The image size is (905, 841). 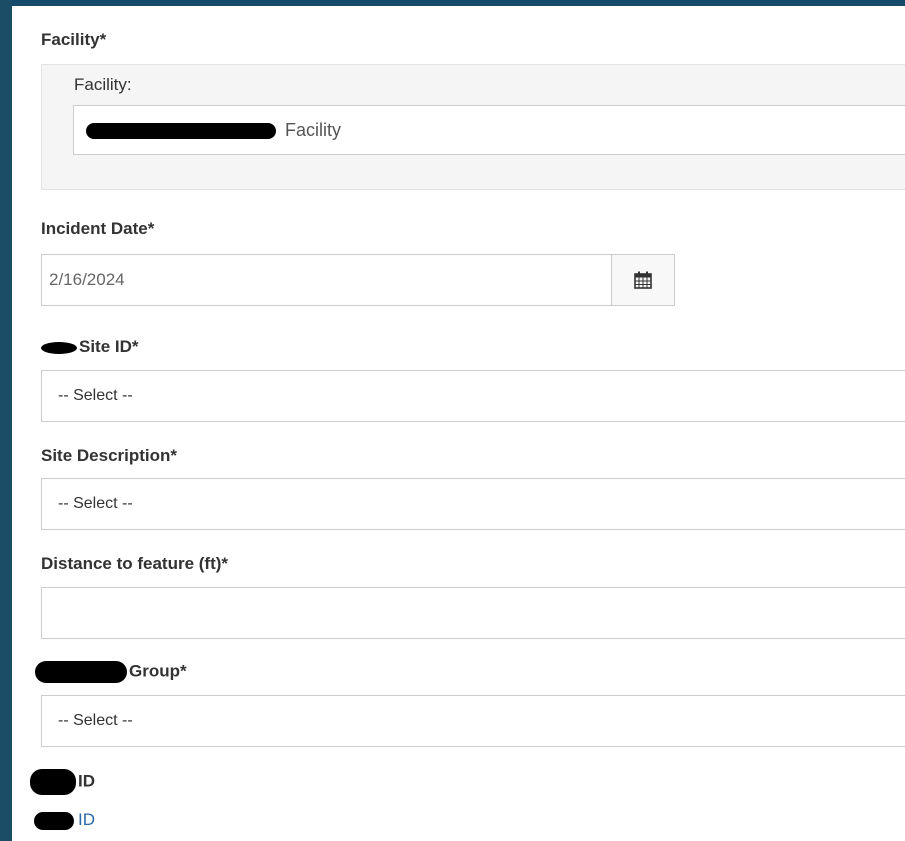 What do you see at coordinates (103, 84) in the screenshot?
I see `facility-inner-label: Facility:` at bounding box center [103, 84].